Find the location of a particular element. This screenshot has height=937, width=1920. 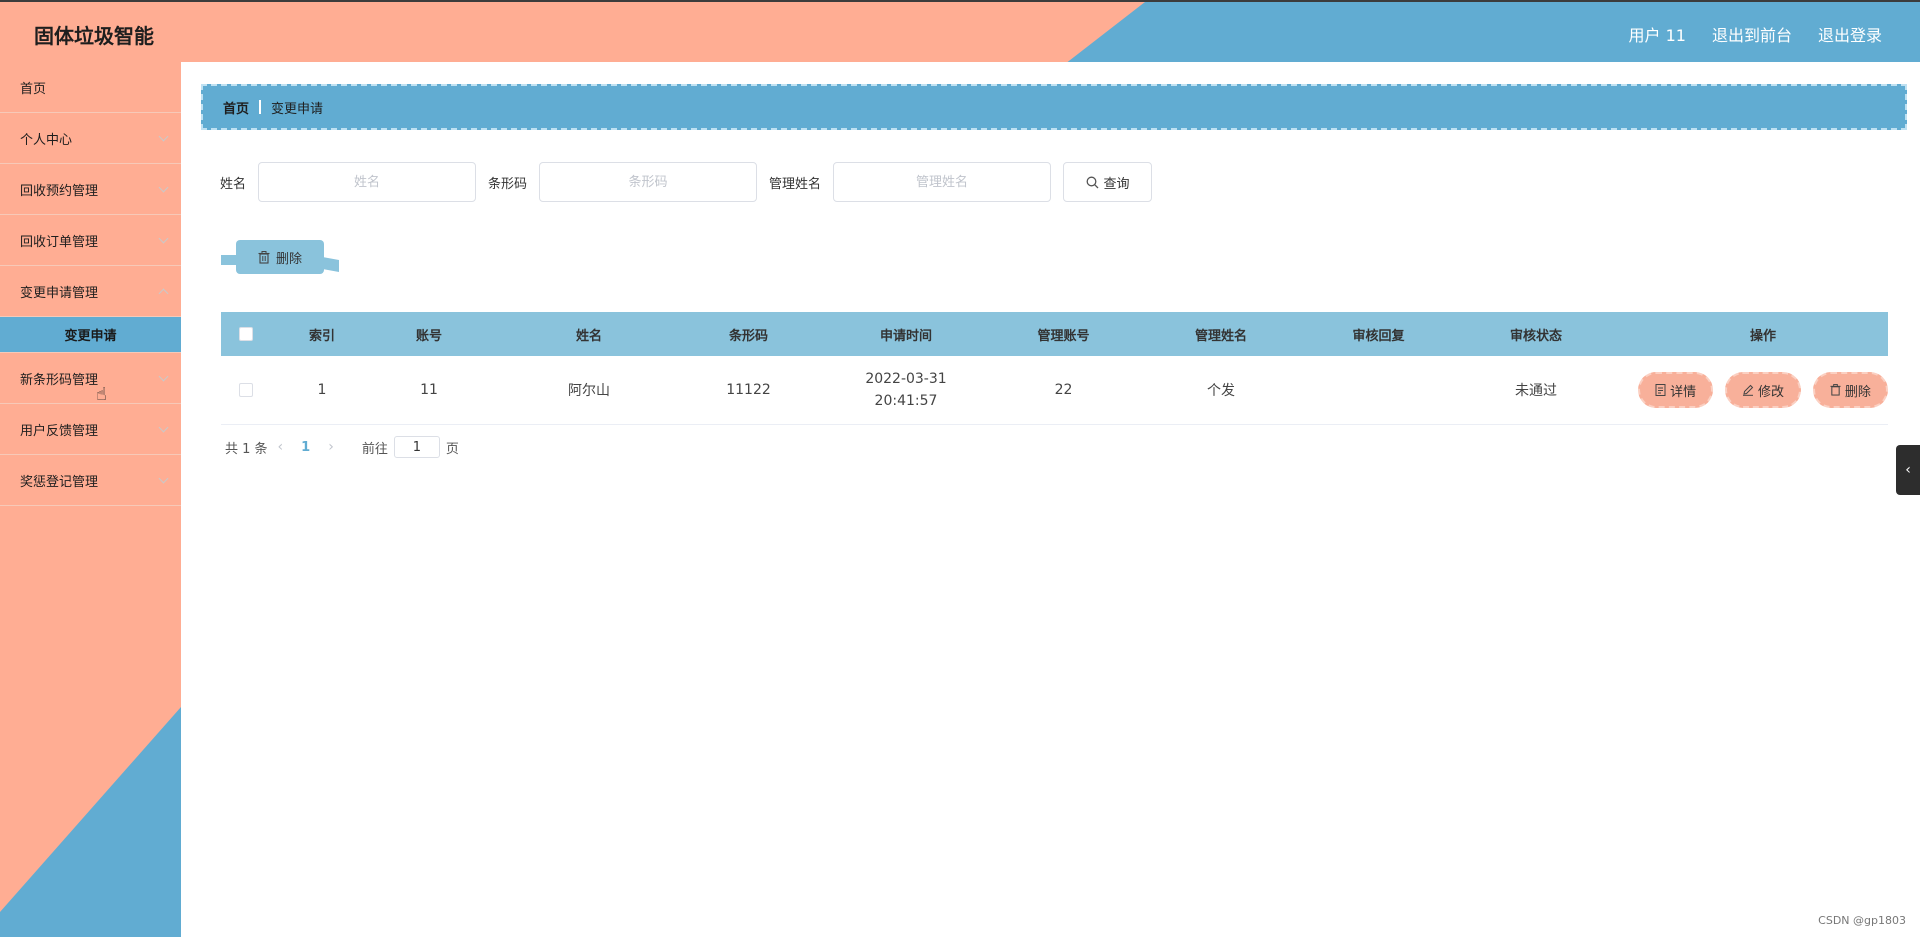

delete-button: 删除 is located at coordinates (1850, 390).